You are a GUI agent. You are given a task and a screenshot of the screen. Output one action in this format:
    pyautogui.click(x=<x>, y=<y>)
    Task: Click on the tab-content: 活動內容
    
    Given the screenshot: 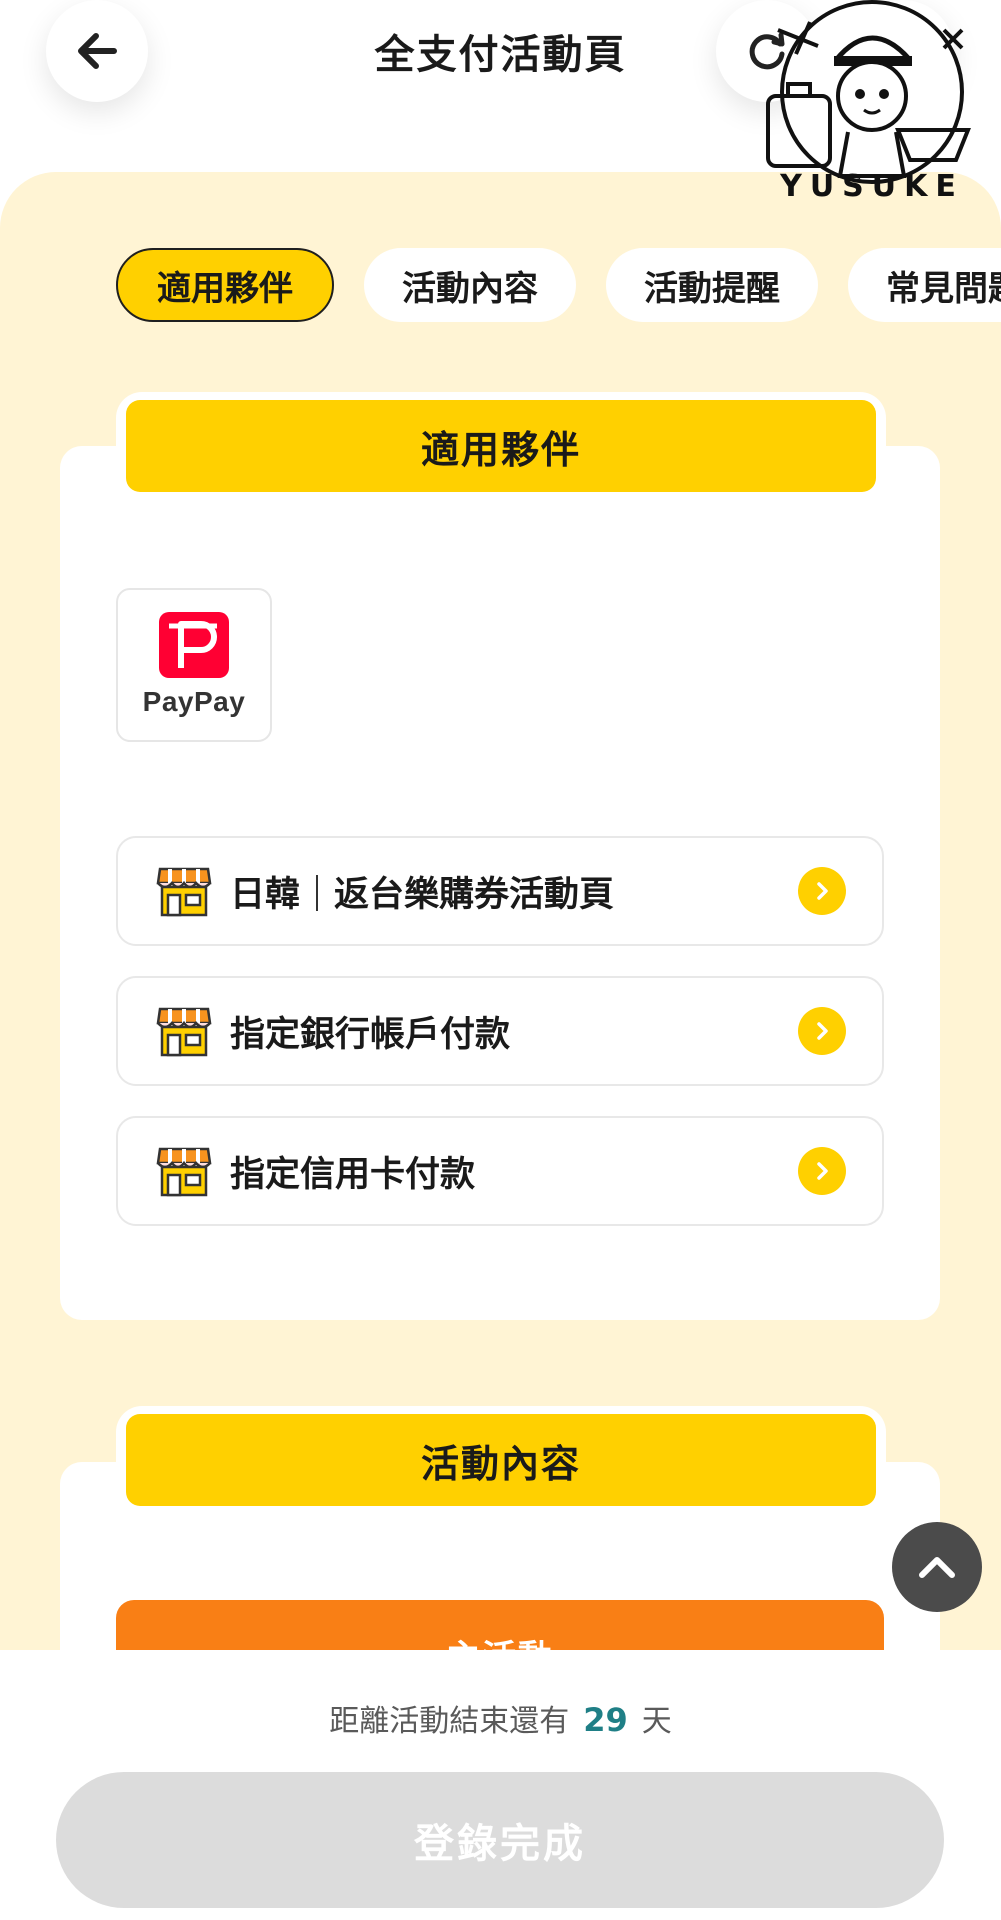 What is the action you would take?
    pyautogui.click(x=470, y=285)
    